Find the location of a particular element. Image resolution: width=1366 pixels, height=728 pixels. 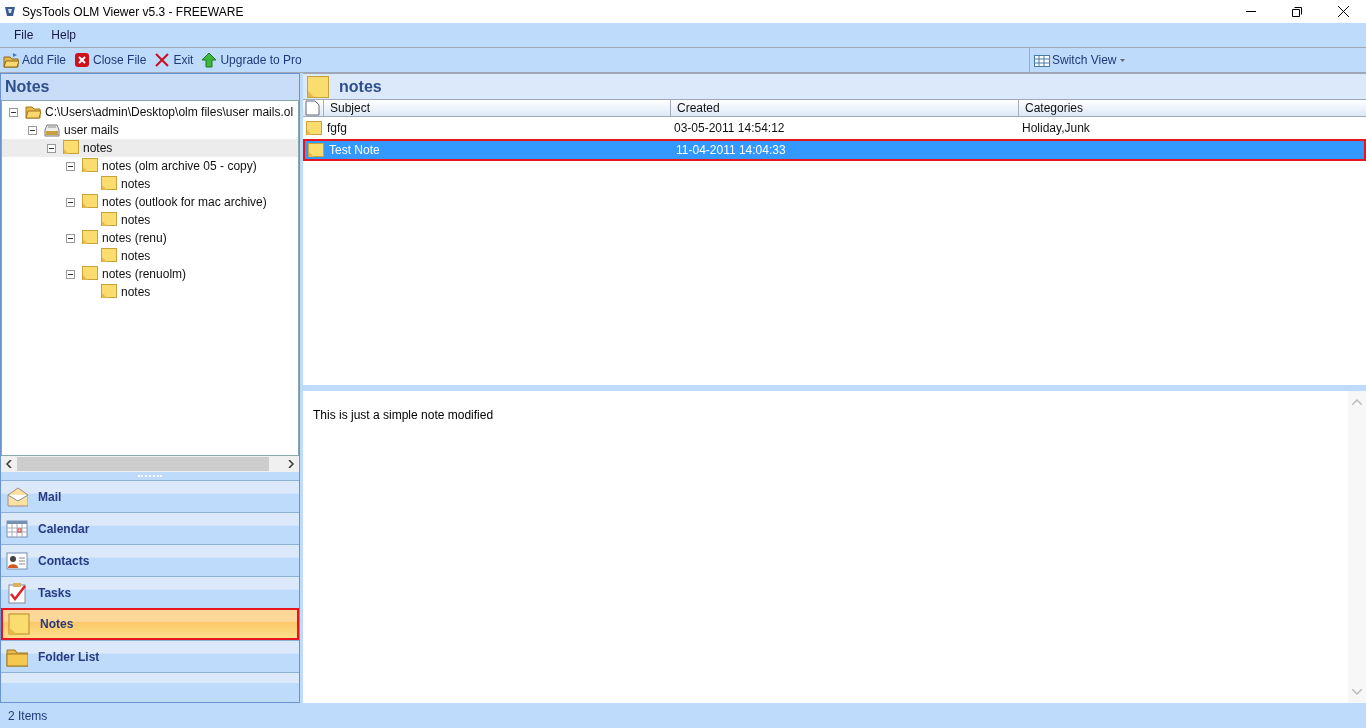

menu-item: Help is located at coordinates (64, 35).